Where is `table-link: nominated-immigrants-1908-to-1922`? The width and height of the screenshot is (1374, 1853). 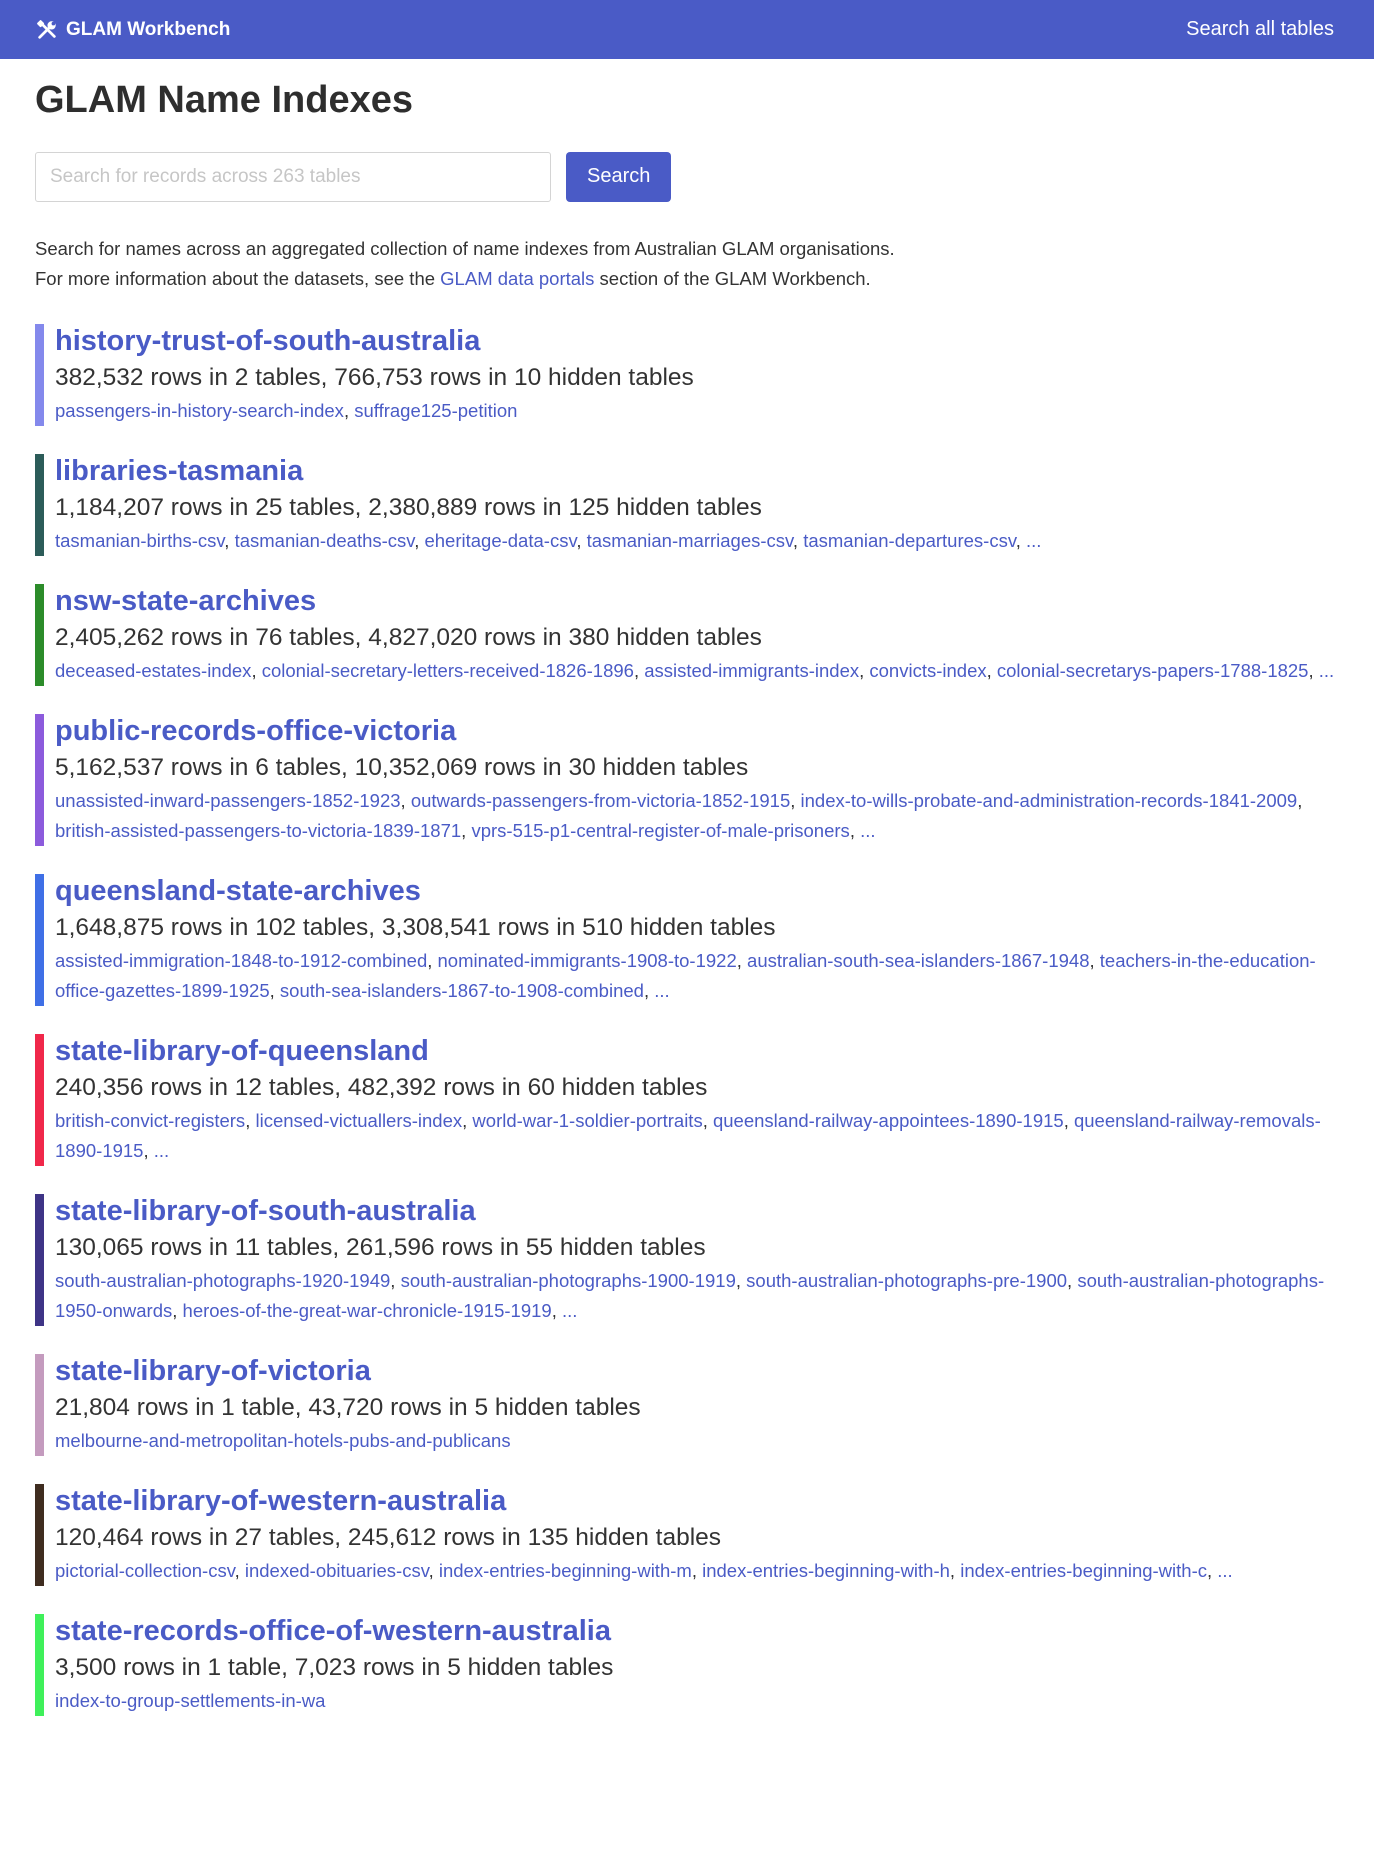
table-link: nominated-immigrants-1908-to-1922 is located at coordinates (587, 960).